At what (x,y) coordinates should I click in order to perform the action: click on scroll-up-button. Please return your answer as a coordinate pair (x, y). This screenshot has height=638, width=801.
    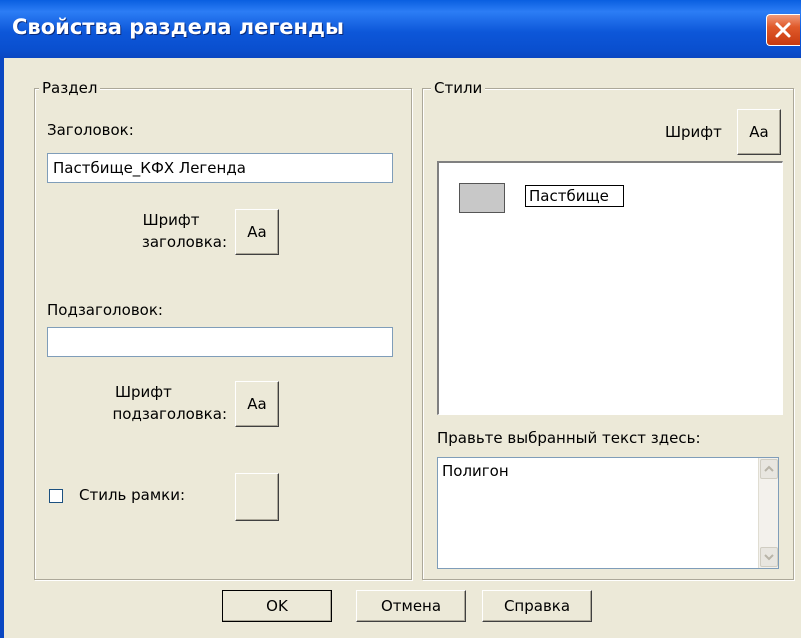
    Looking at the image, I should click on (769, 469).